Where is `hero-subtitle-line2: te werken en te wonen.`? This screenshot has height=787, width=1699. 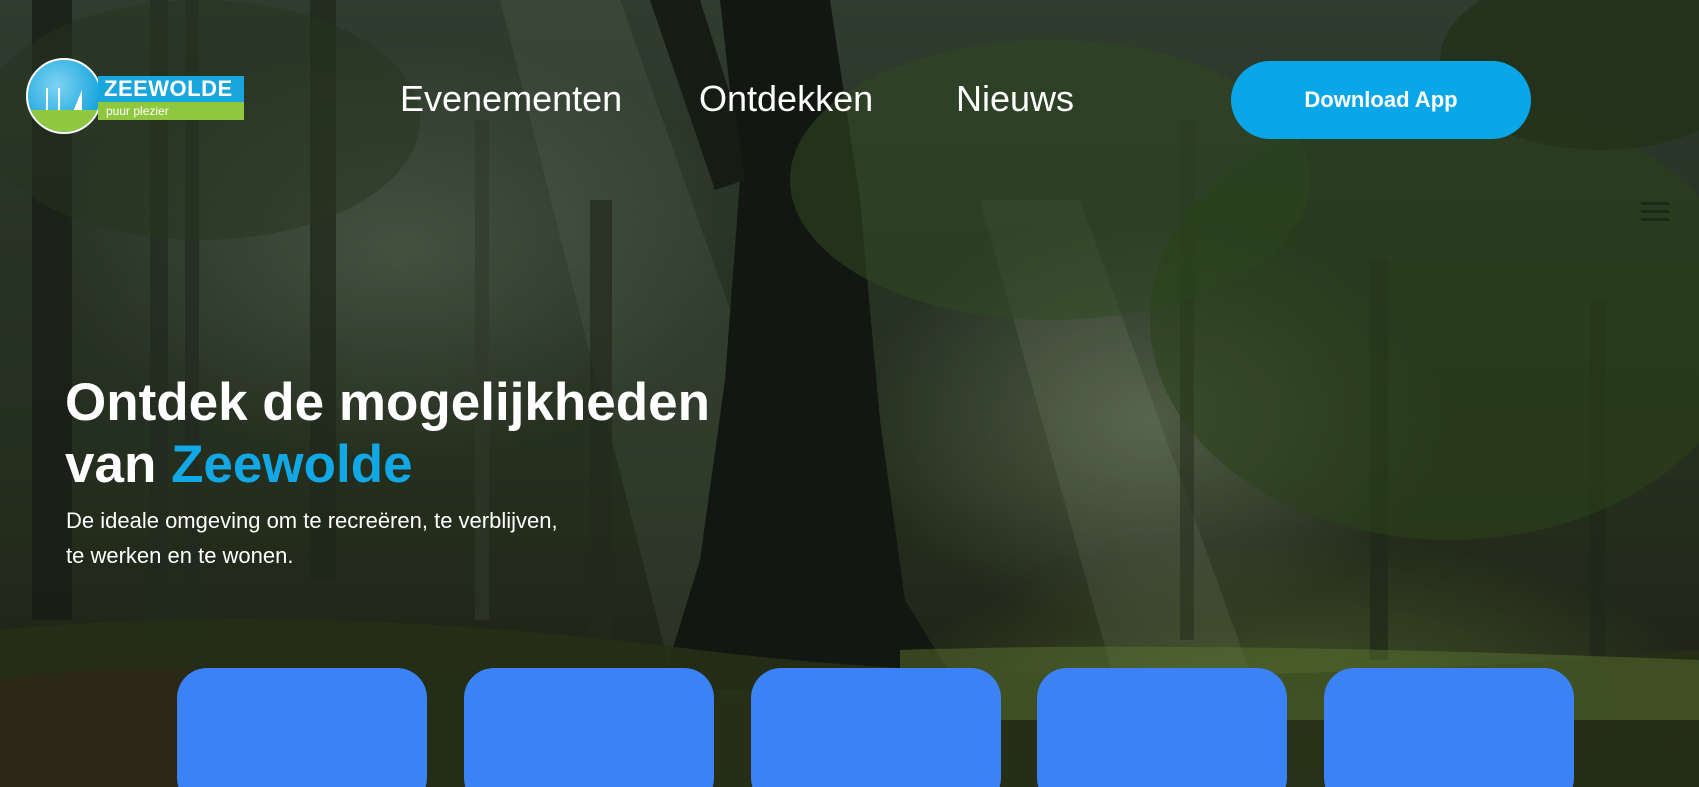
hero-subtitle-line2: te werken en te wonen. is located at coordinates (180, 555).